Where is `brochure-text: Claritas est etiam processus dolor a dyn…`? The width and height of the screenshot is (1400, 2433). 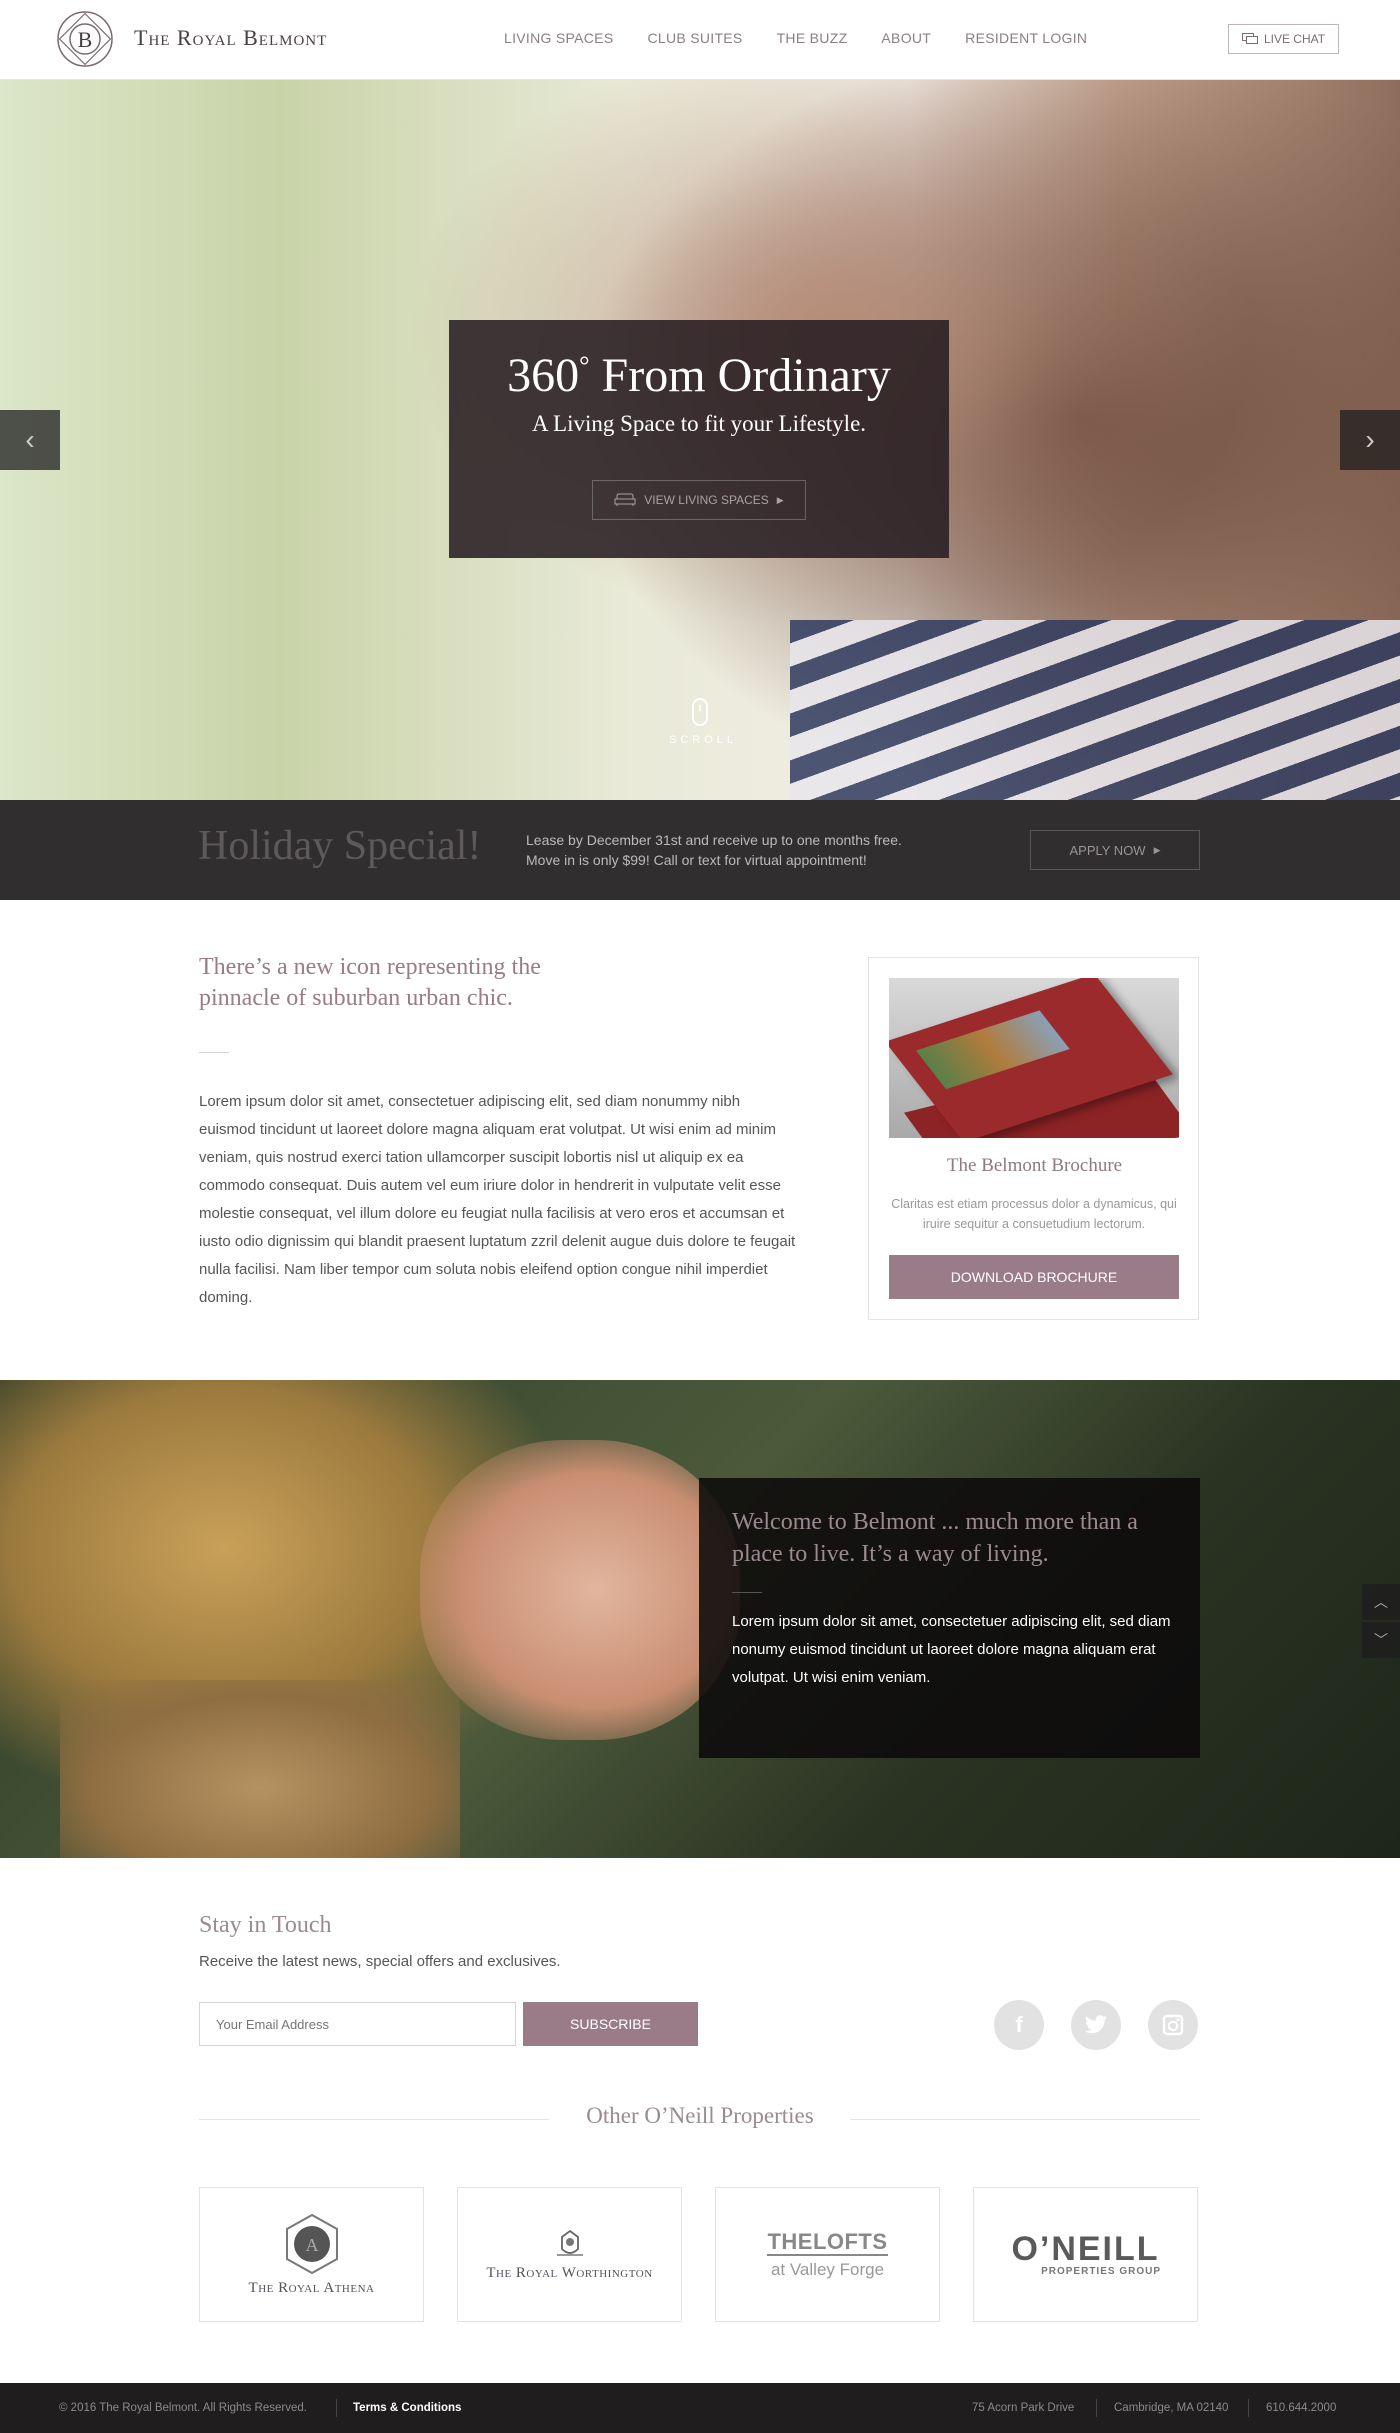
brochure-text: Claritas est etiam processus dolor a dyn… is located at coordinates (1034, 1214).